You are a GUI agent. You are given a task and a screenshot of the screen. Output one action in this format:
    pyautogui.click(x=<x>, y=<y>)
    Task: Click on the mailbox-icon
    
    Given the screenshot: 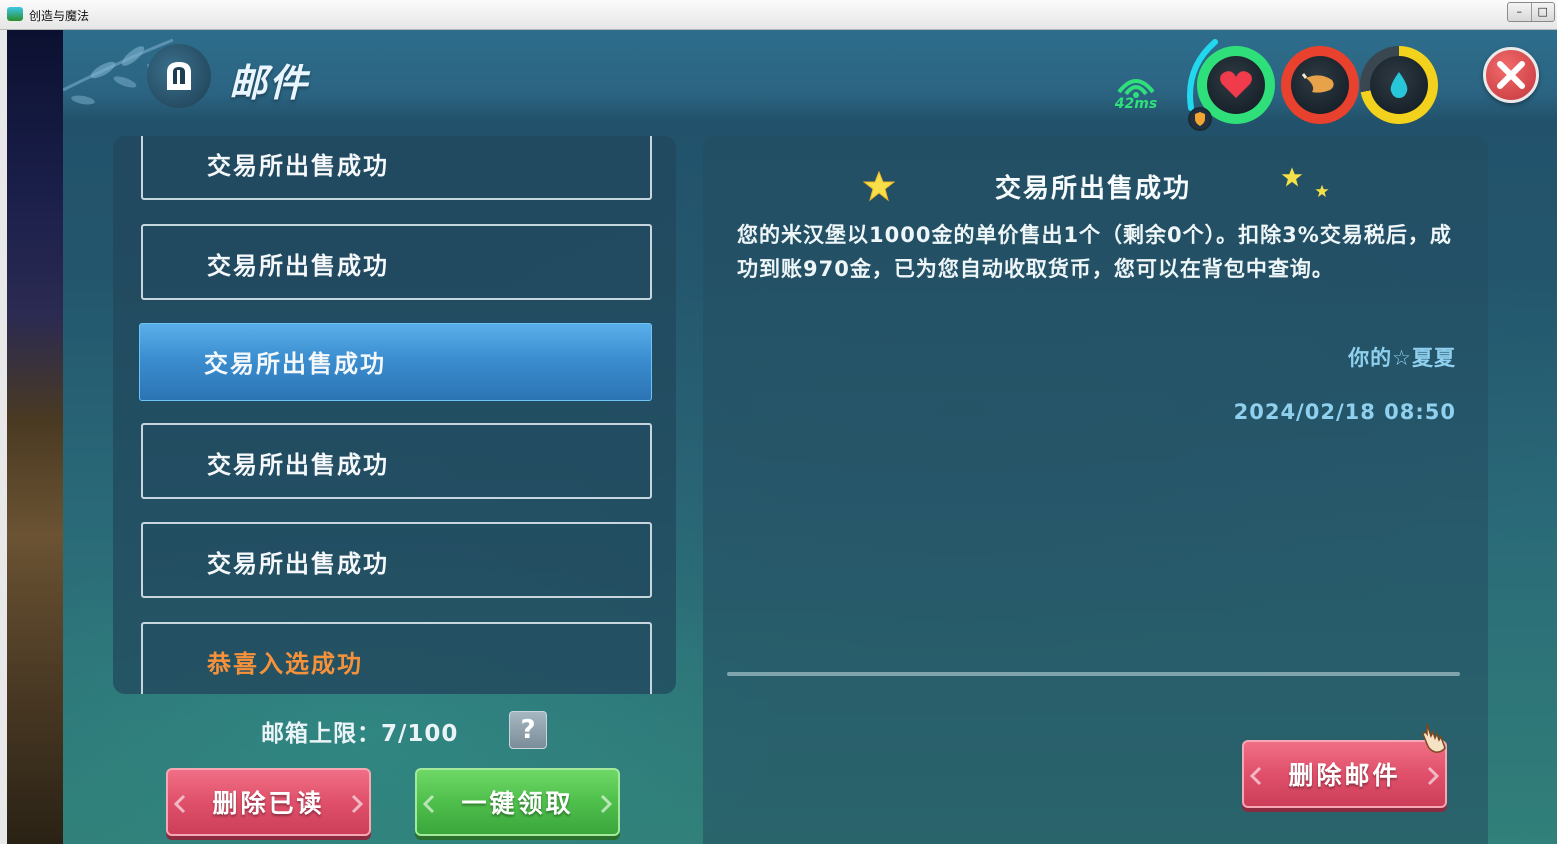 What is the action you would take?
    pyautogui.click(x=179, y=76)
    